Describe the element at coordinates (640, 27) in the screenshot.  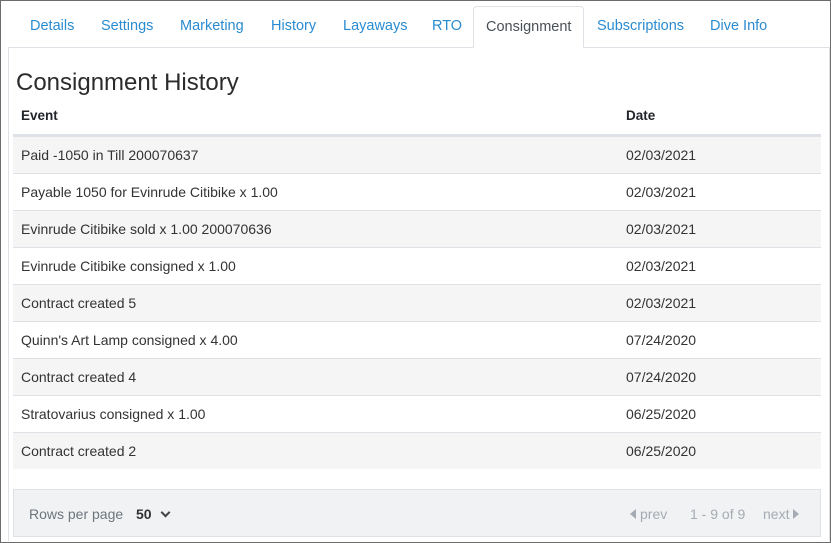
I see `tab-subscriptions: Subscriptions` at that location.